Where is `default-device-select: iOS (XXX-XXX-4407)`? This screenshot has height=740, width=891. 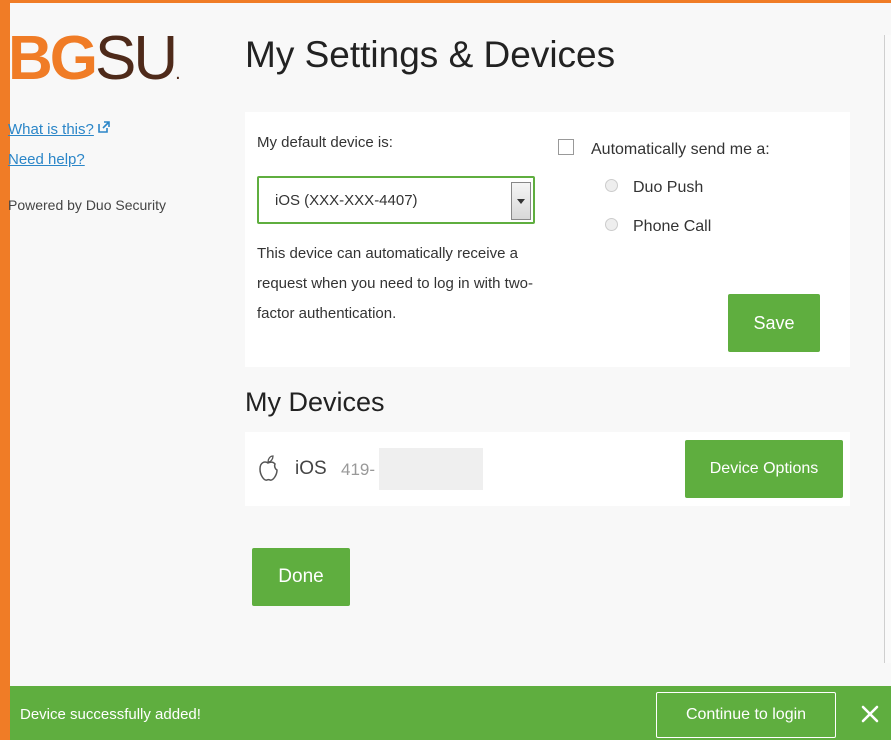 default-device-select: iOS (XXX-XXX-4407) is located at coordinates (396, 200).